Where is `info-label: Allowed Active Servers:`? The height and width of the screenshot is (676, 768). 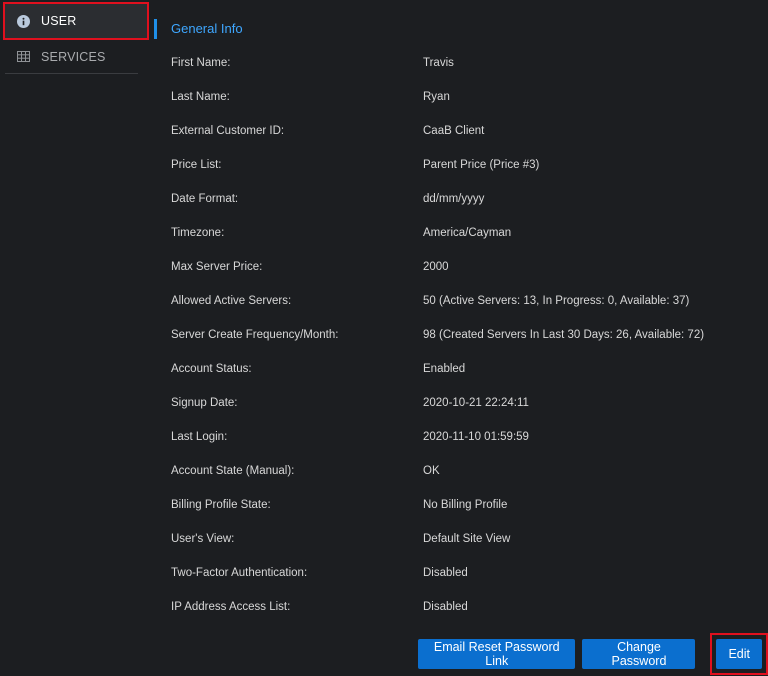 info-label: Allowed Active Servers: is located at coordinates (231, 301).